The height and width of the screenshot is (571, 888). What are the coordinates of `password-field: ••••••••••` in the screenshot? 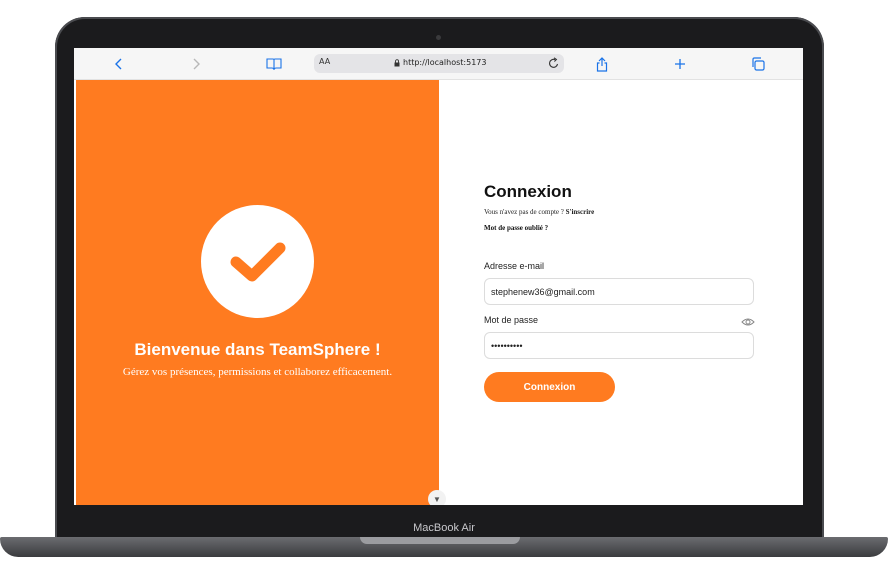 It's located at (619, 345).